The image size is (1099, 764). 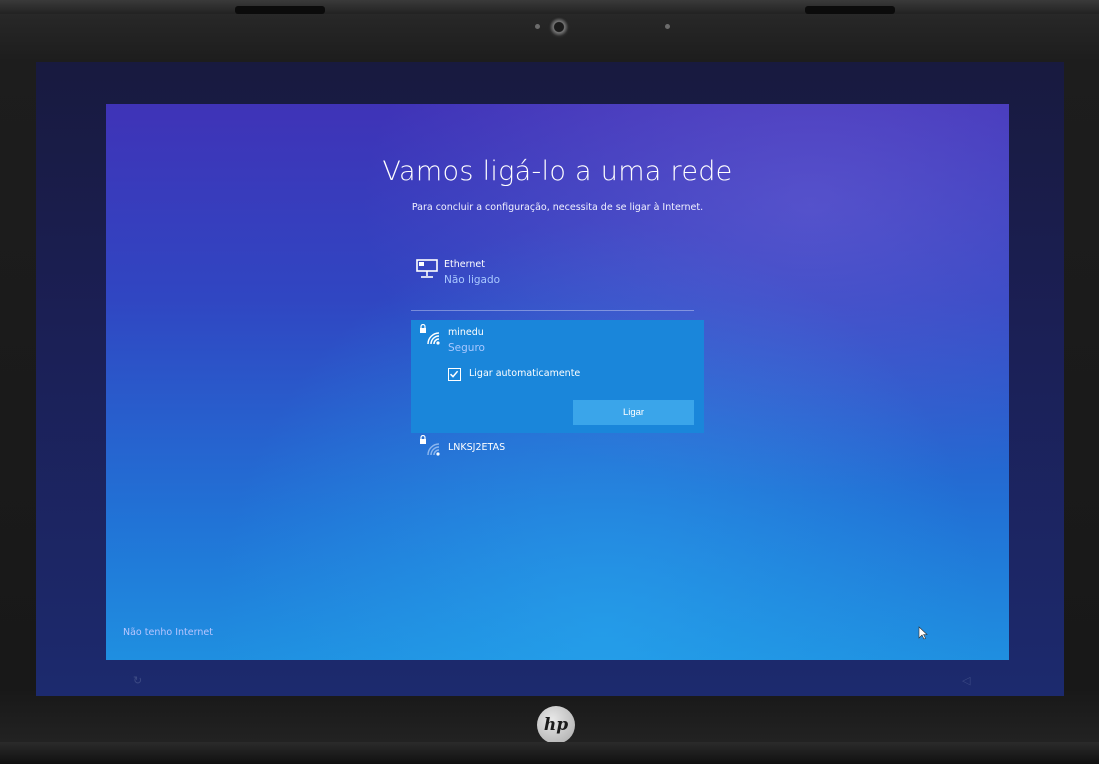 I want to click on network-name: Ethernet, so click(x=464, y=264).